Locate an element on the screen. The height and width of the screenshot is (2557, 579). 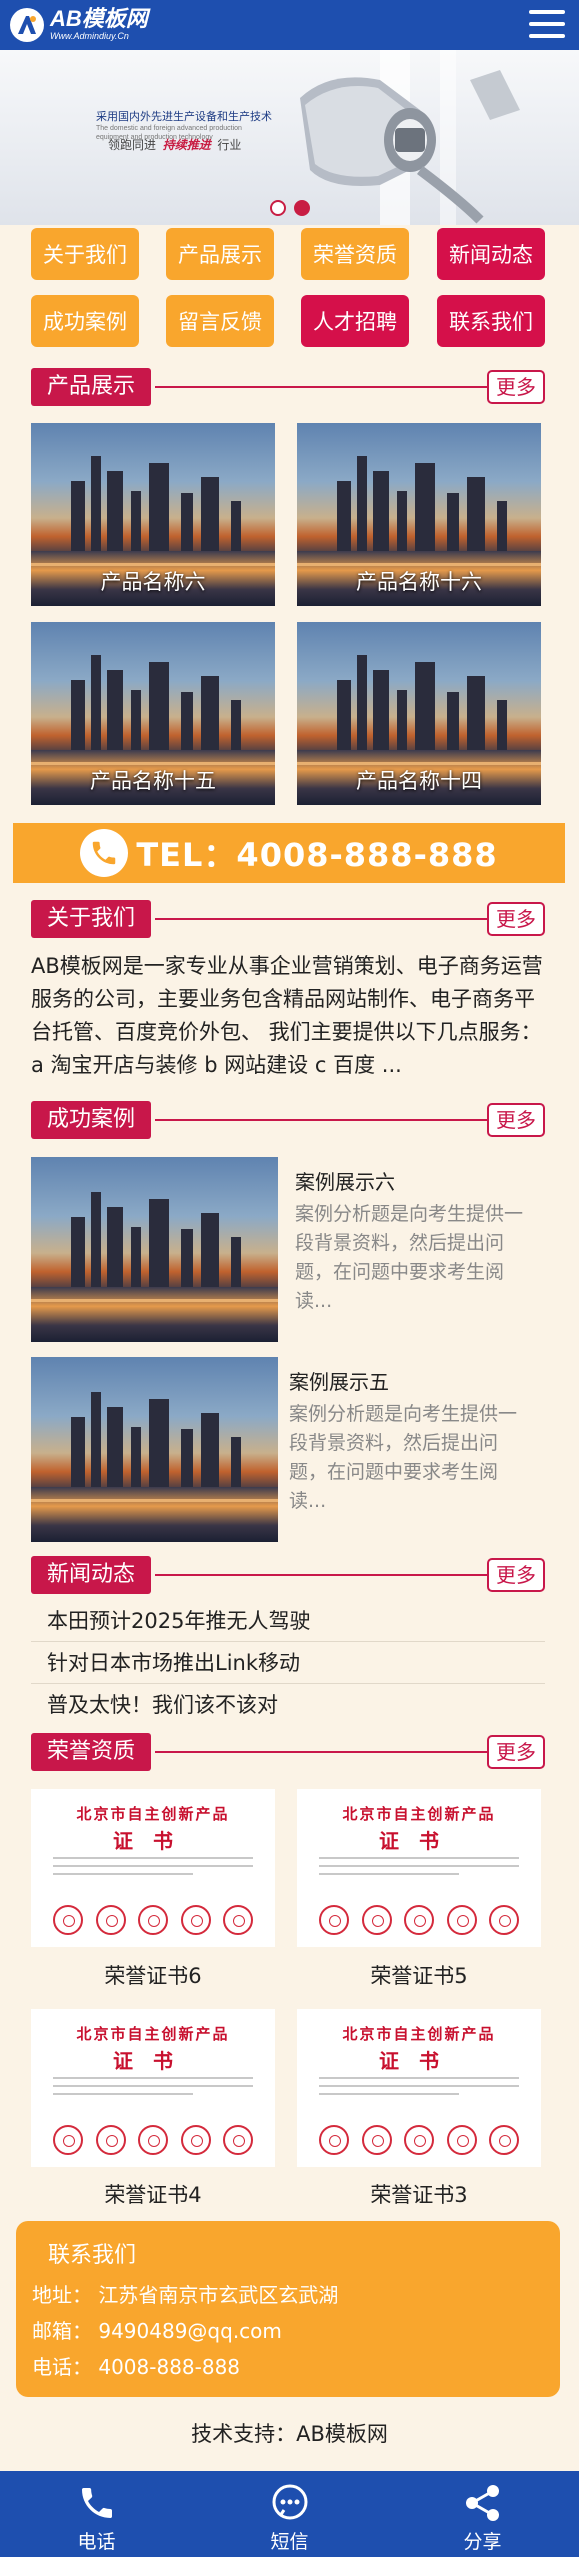
nav-honors: 荣誉资质 is located at coordinates (355, 254).